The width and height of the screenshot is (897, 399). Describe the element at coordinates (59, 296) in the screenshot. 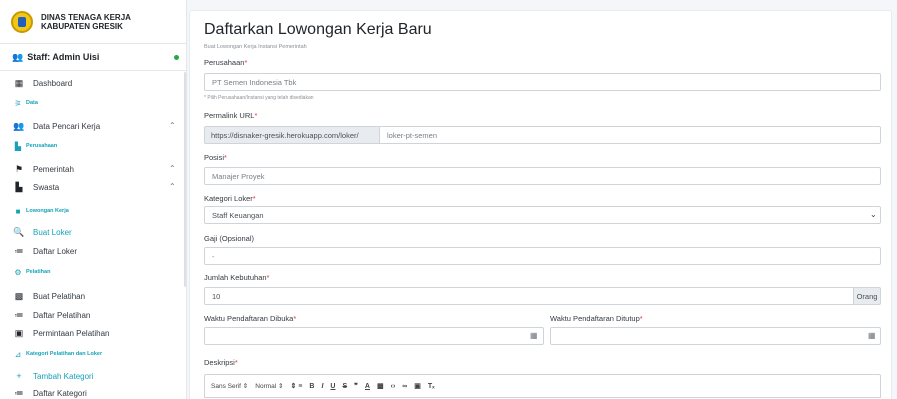

I see `sidebar-item-label: Buat Pelatihan` at that location.